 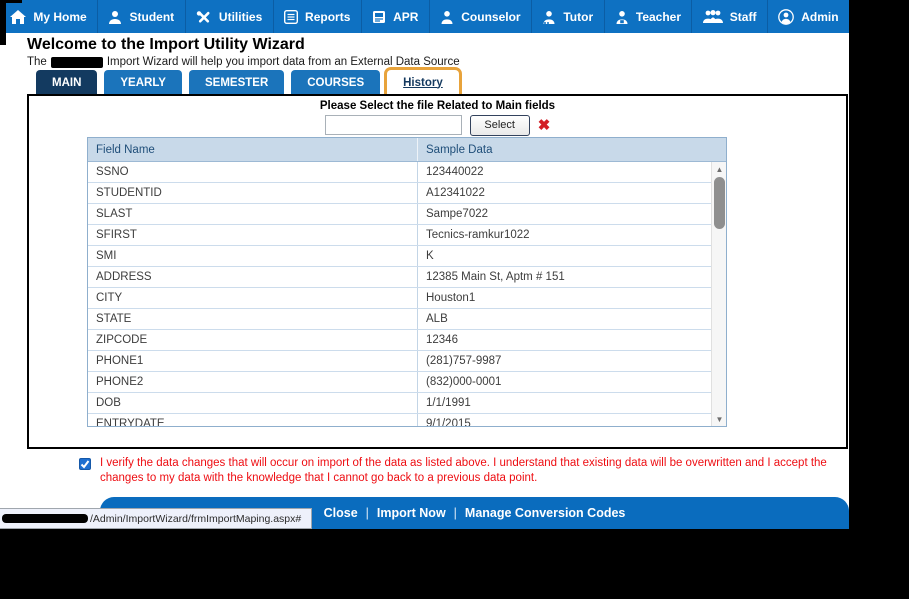 I want to click on frame-corner-horizontal, so click(x=11, y=1).